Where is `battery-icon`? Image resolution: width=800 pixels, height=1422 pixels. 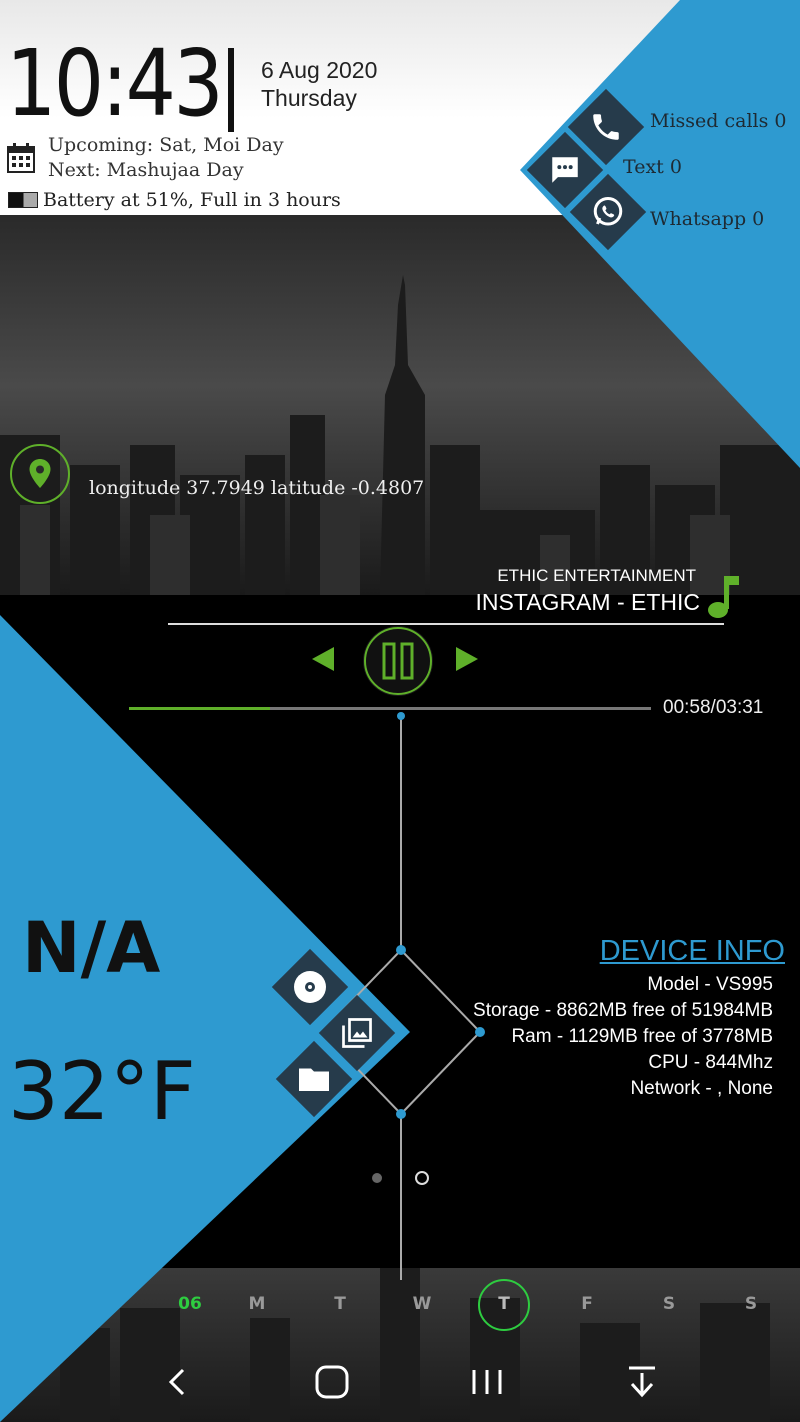 battery-icon is located at coordinates (23, 200).